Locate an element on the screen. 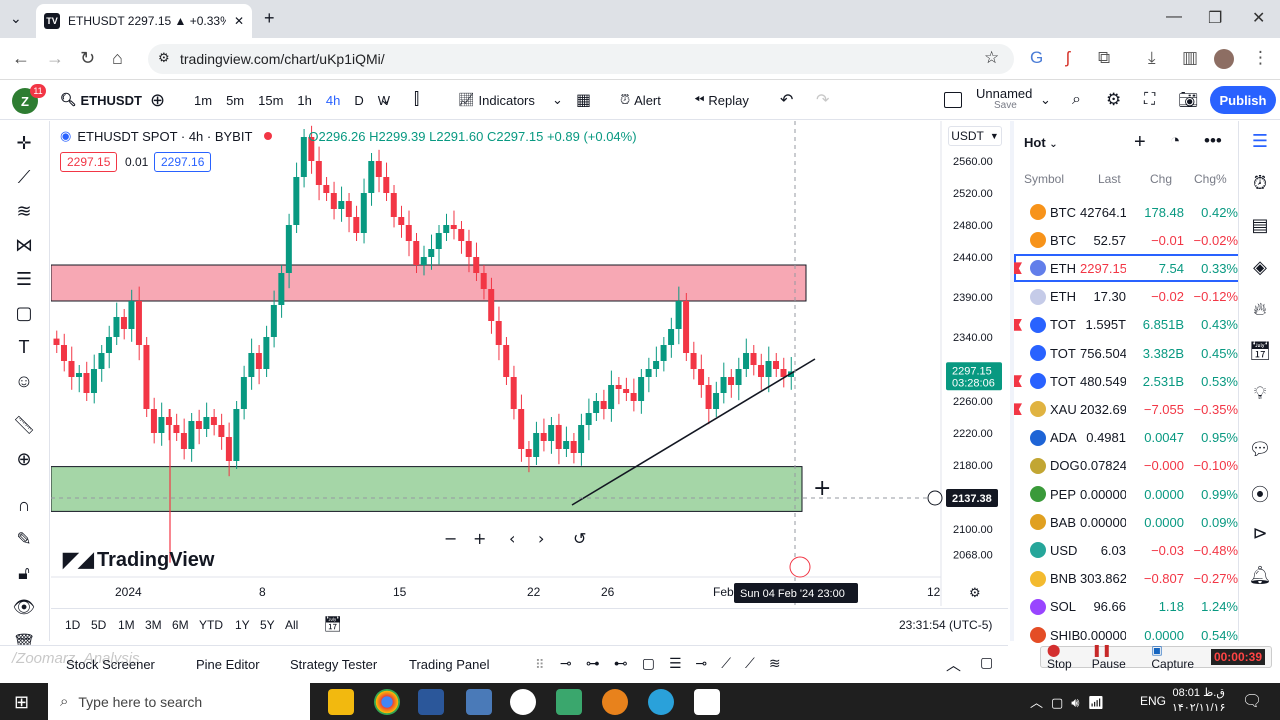  maximize-panel-icon: ▢ is located at coordinates (986, 662).